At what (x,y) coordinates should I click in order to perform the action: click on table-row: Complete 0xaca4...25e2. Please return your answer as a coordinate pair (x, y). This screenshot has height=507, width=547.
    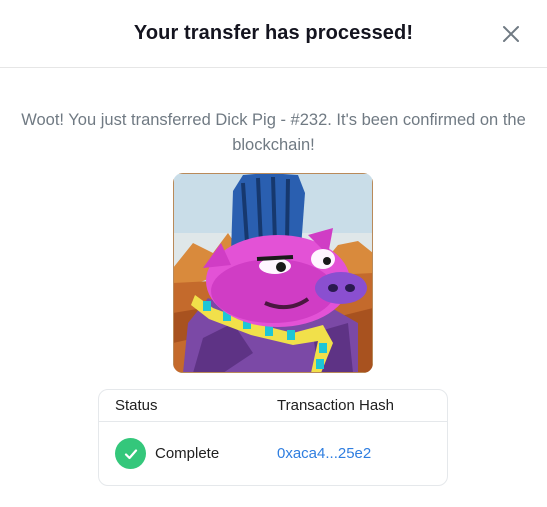
    Looking at the image, I should click on (273, 453).